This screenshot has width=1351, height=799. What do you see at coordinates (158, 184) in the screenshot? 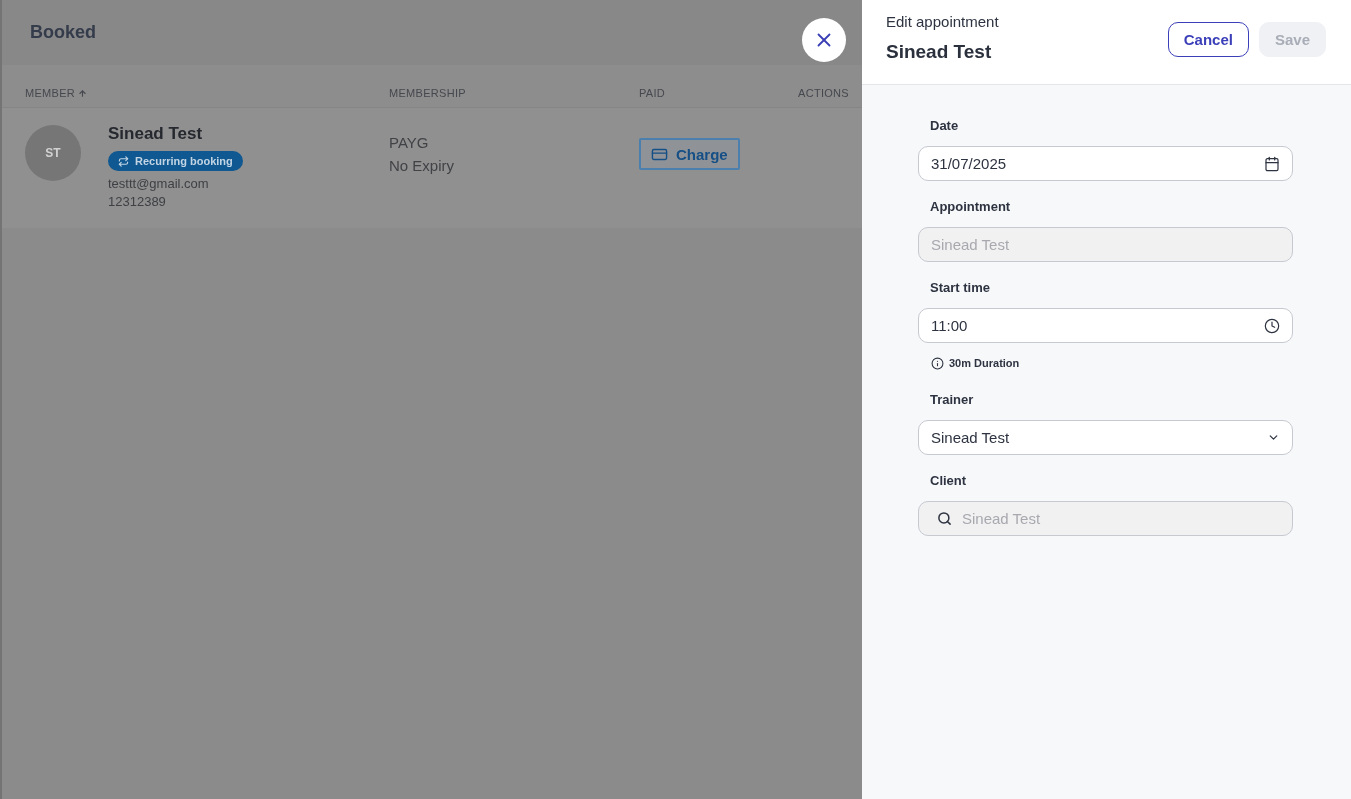
I see `member-email: testtt@gmail.com` at bounding box center [158, 184].